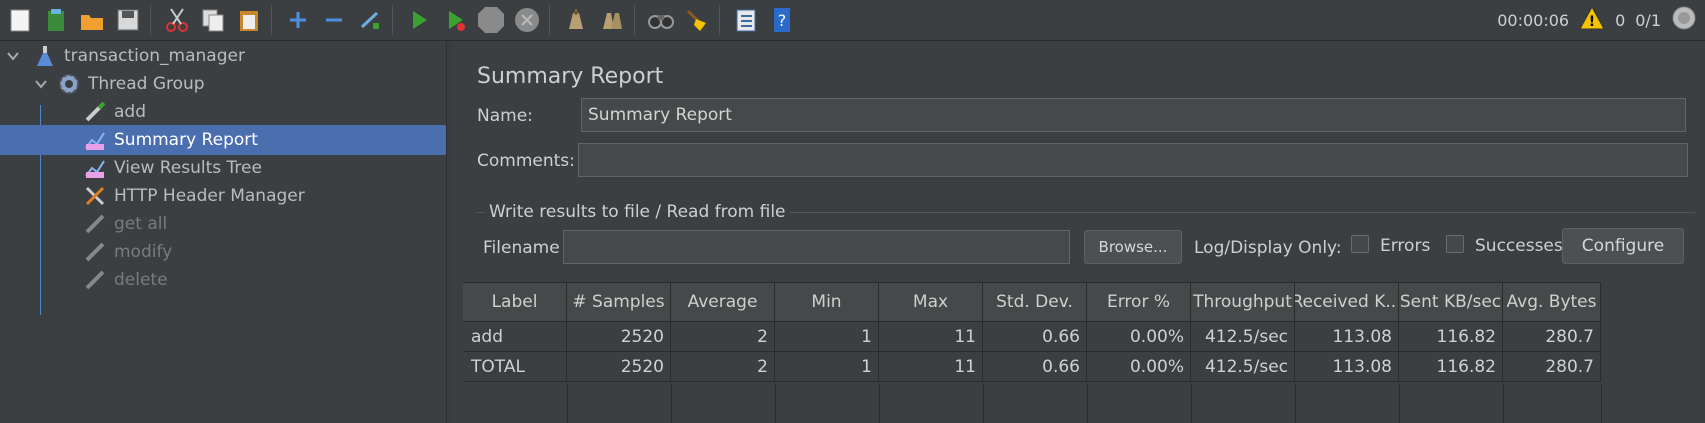 Image resolution: width=1705 pixels, height=423 pixels. I want to click on log-display-label: Log/Display Only:, so click(1268, 248).